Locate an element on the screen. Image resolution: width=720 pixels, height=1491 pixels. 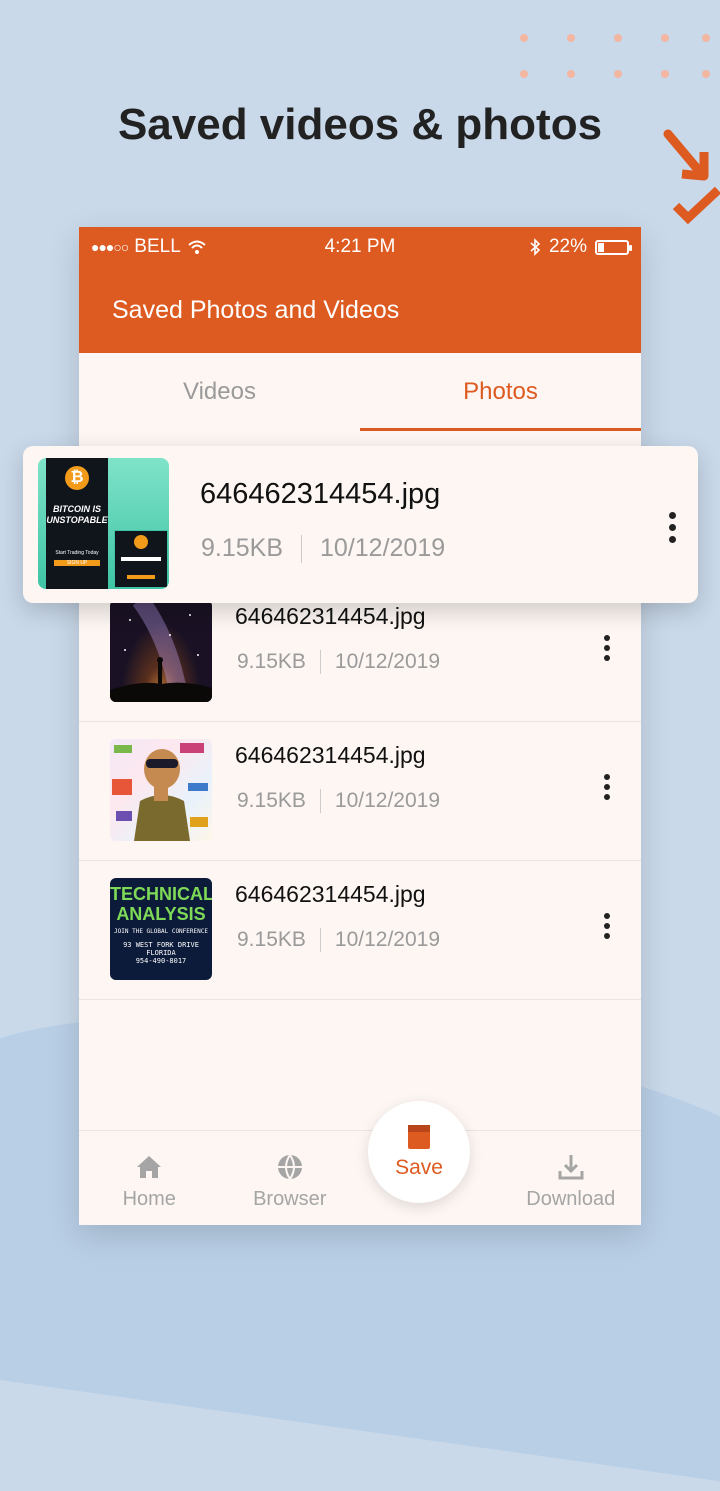
thumb-signup: SIGN UP is located at coordinates (77, 563).